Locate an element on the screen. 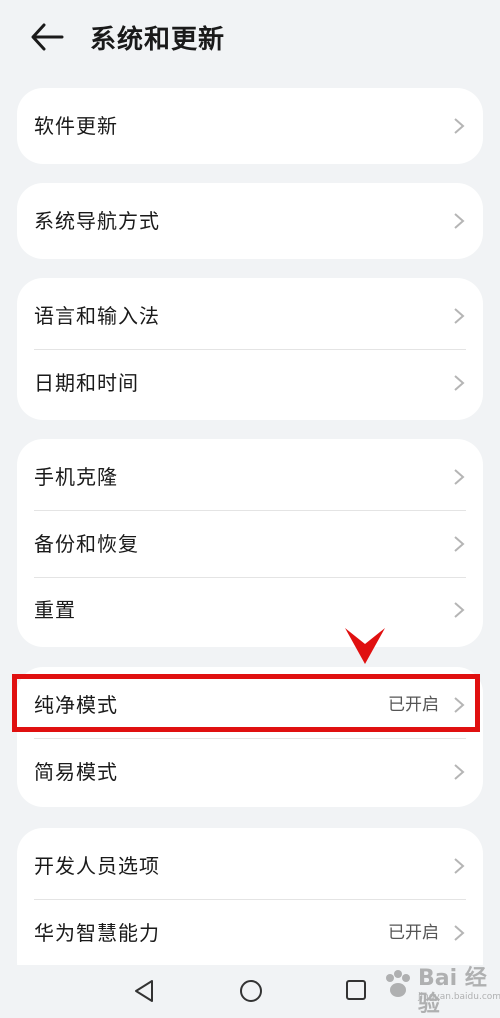 The width and height of the screenshot is (500, 1018). section-card: 系统导航方式 is located at coordinates (250, 221).